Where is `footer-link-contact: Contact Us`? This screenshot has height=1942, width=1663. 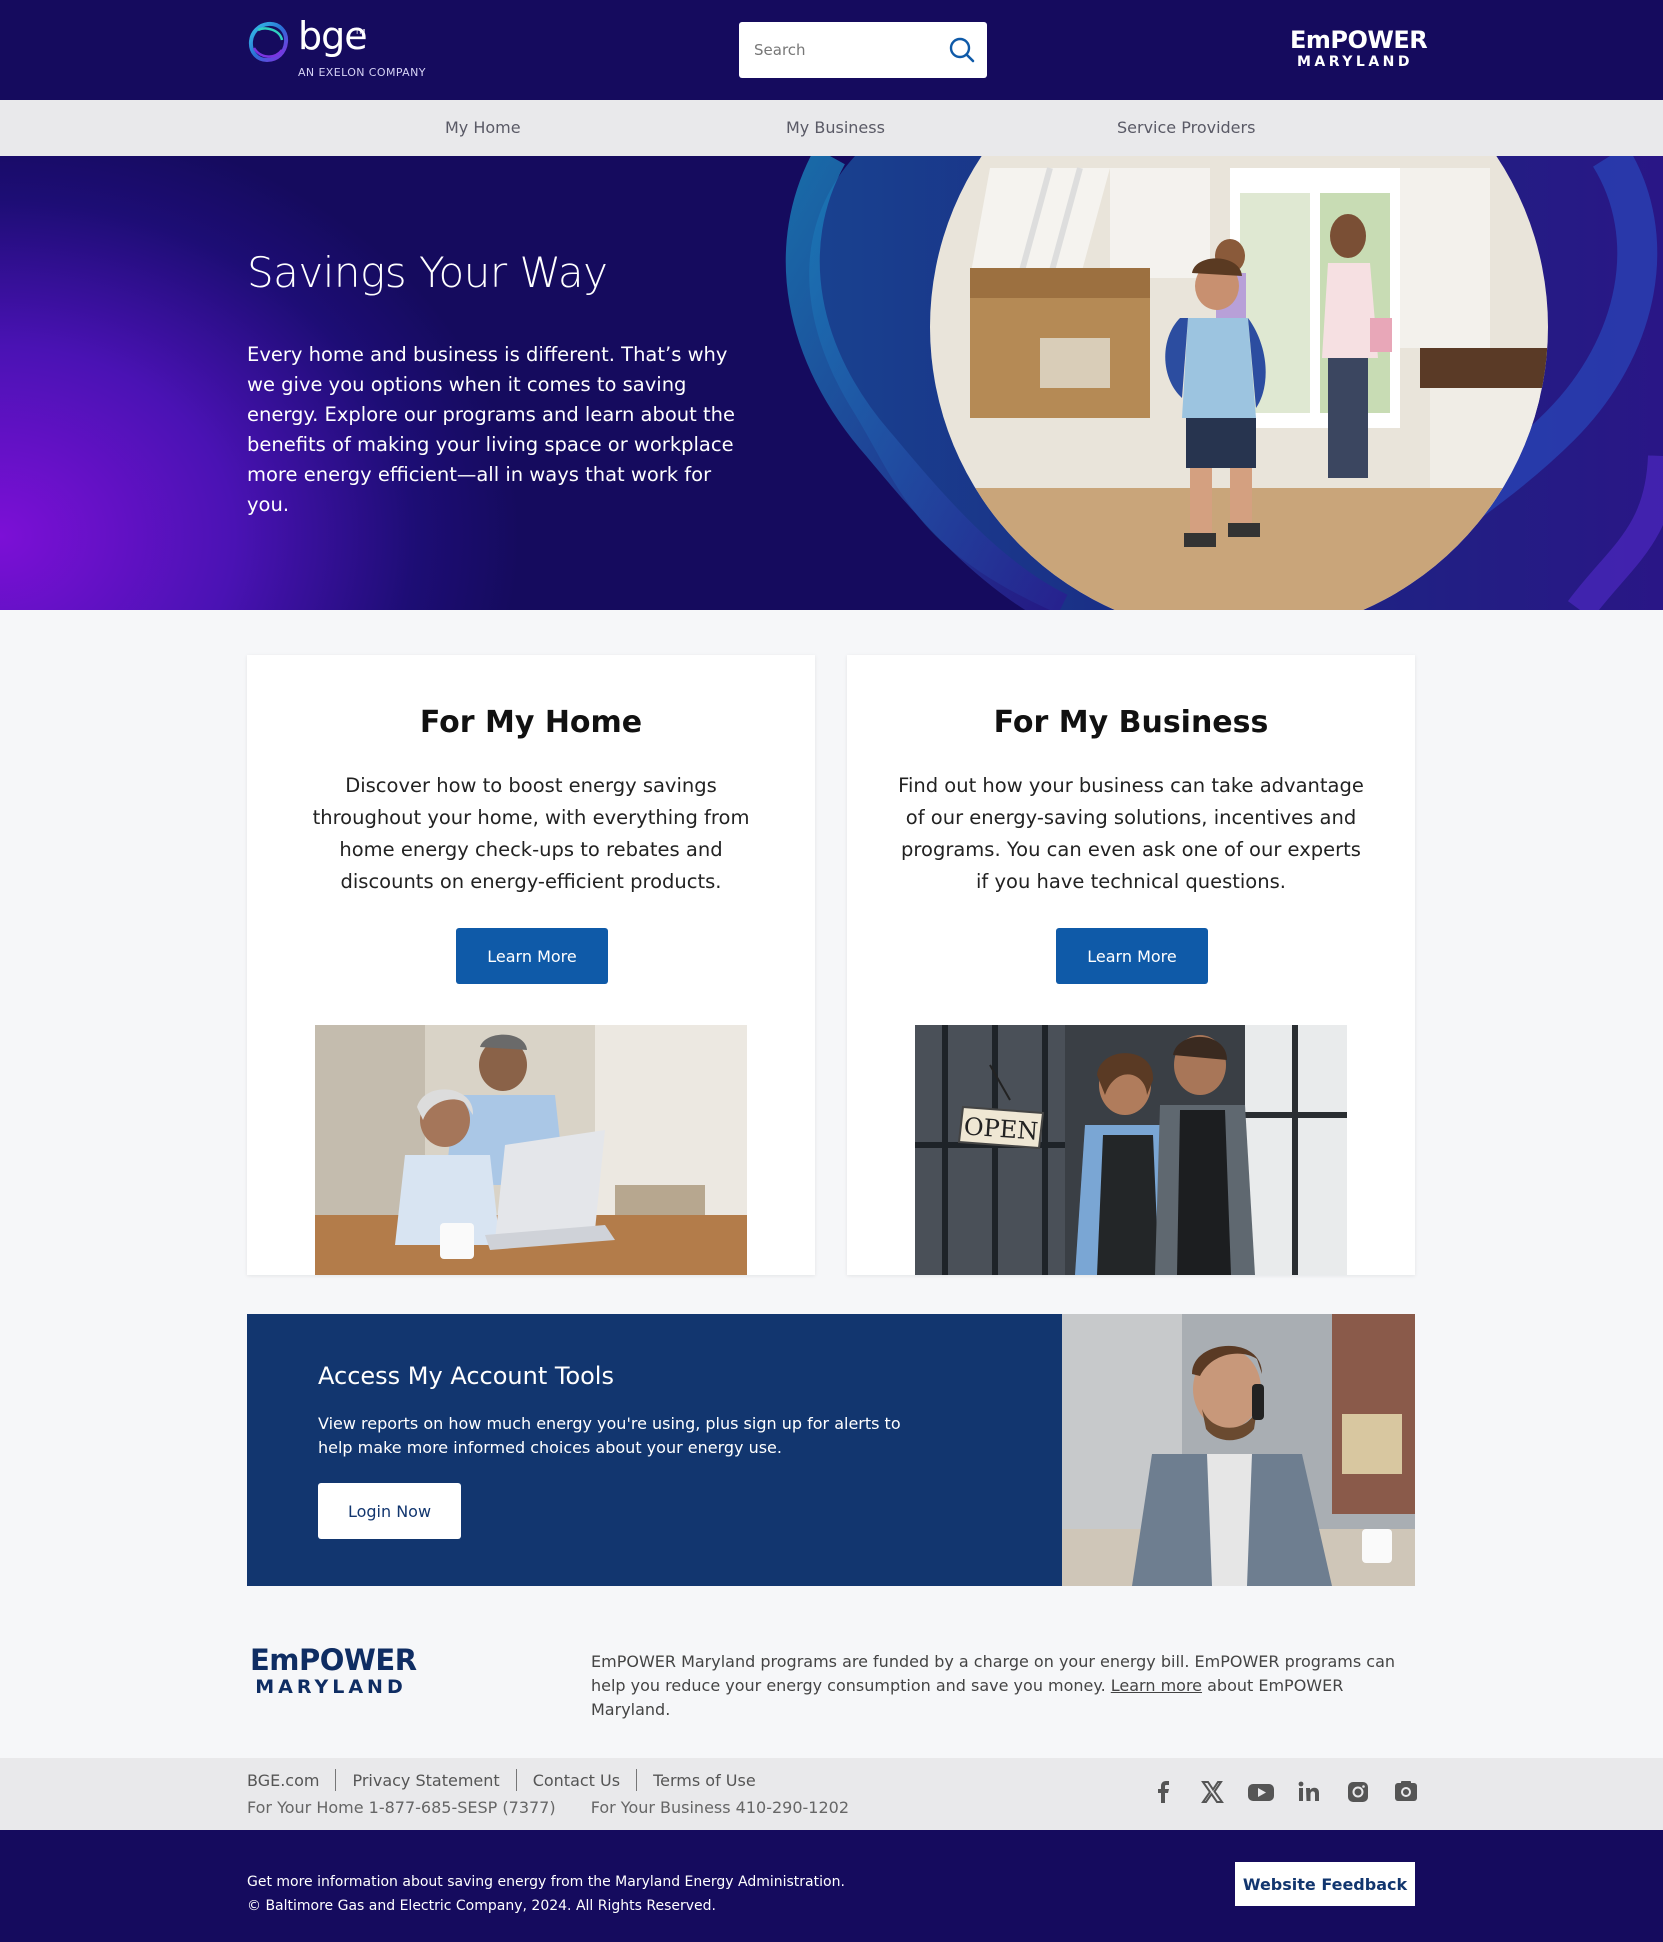 footer-link-contact: Contact Us is located at coordinates (576, 1780).